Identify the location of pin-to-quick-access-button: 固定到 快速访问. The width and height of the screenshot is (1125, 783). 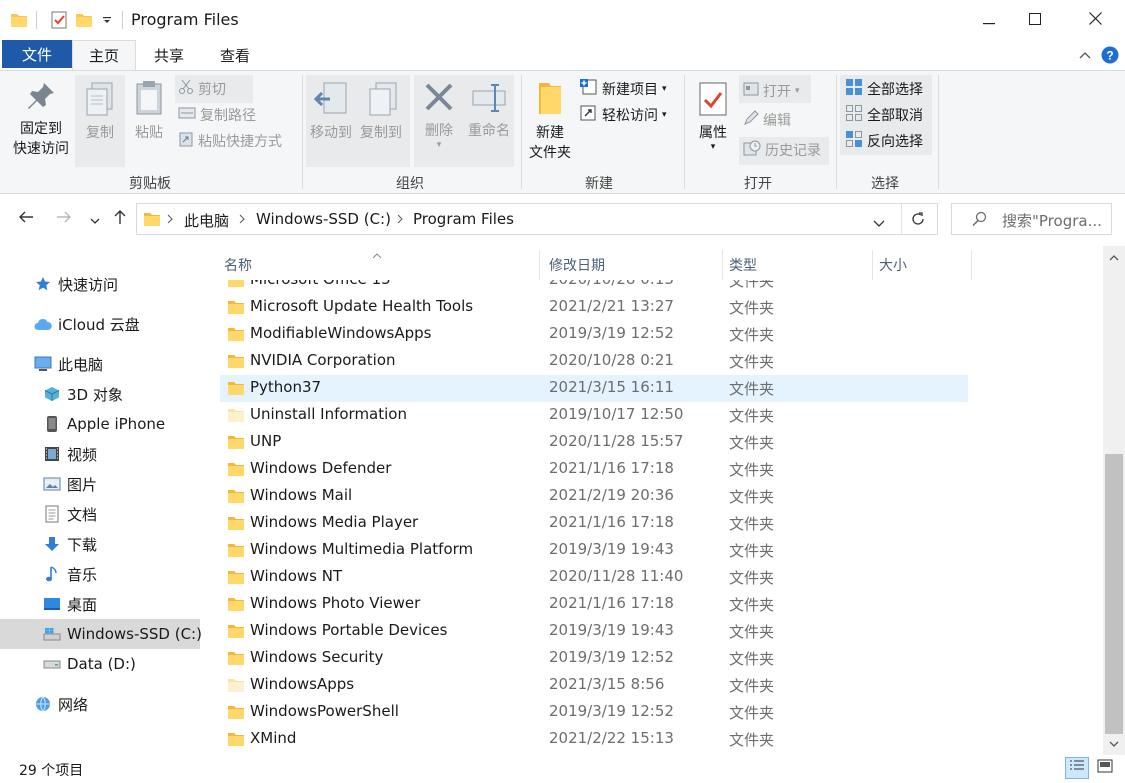
(41, 120).